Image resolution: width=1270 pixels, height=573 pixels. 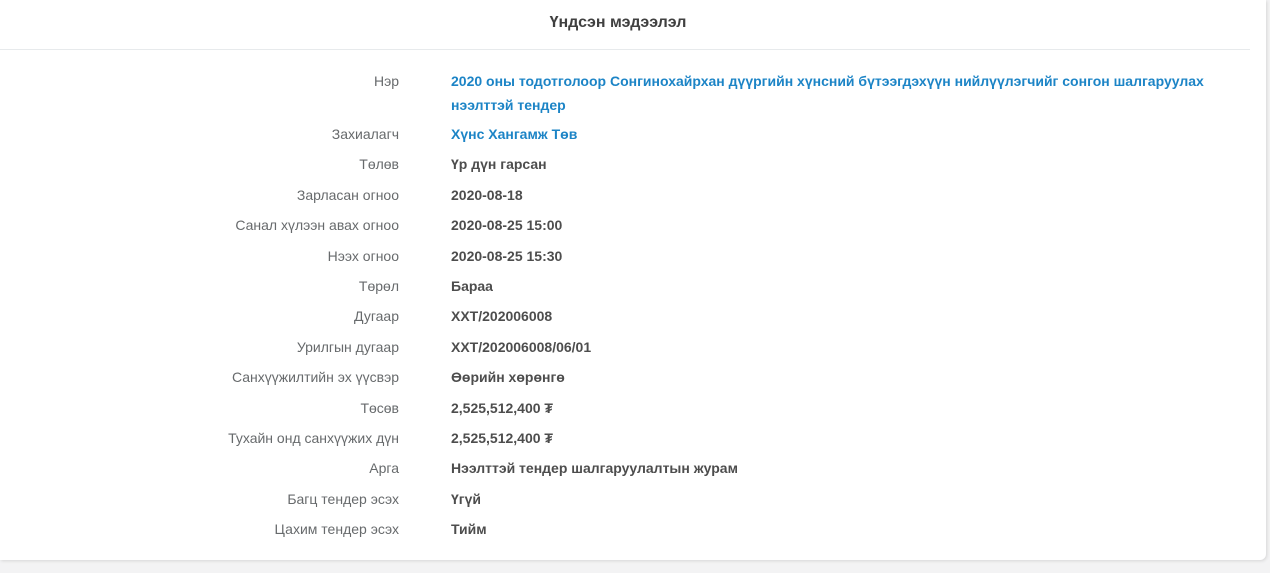 What do you see at coordinates (521, 346) in the screenshot?
I see `field-value: ХХТ/202006008/06/01` at bounding box center [521, 346].